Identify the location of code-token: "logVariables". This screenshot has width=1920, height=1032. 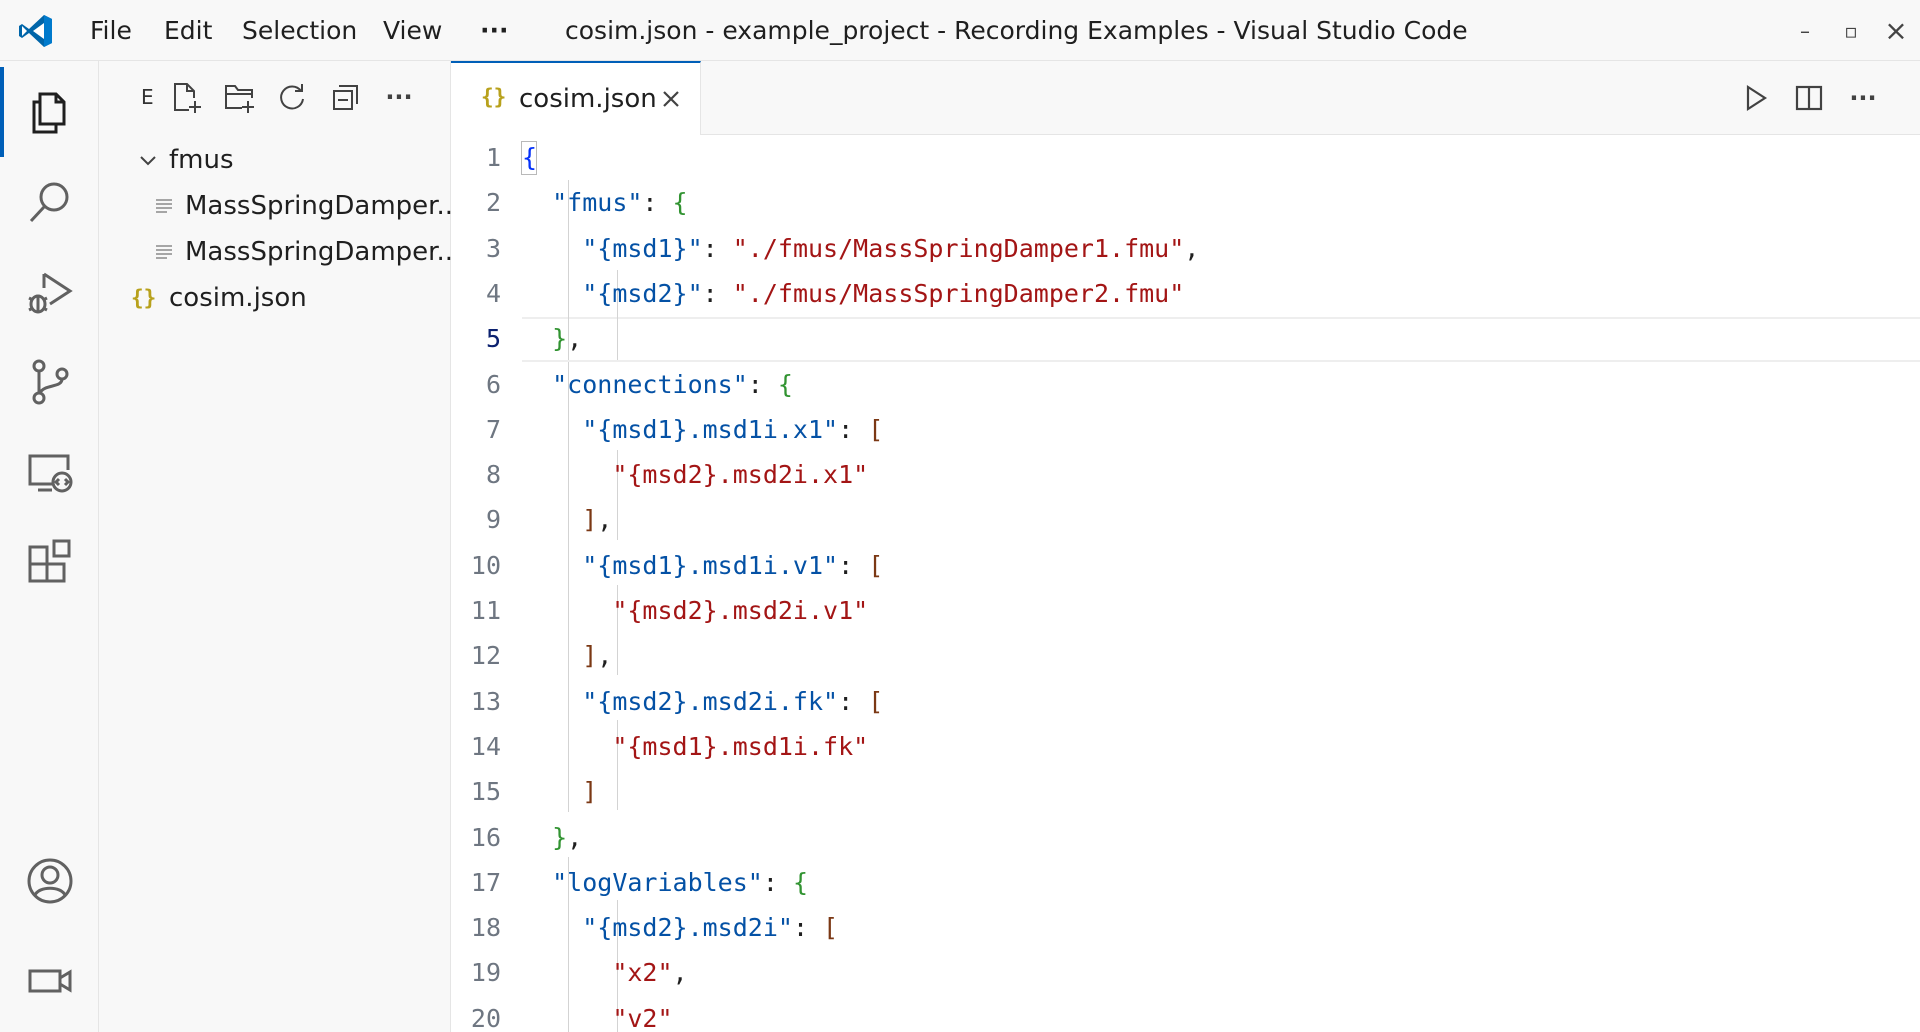
(657, 882).